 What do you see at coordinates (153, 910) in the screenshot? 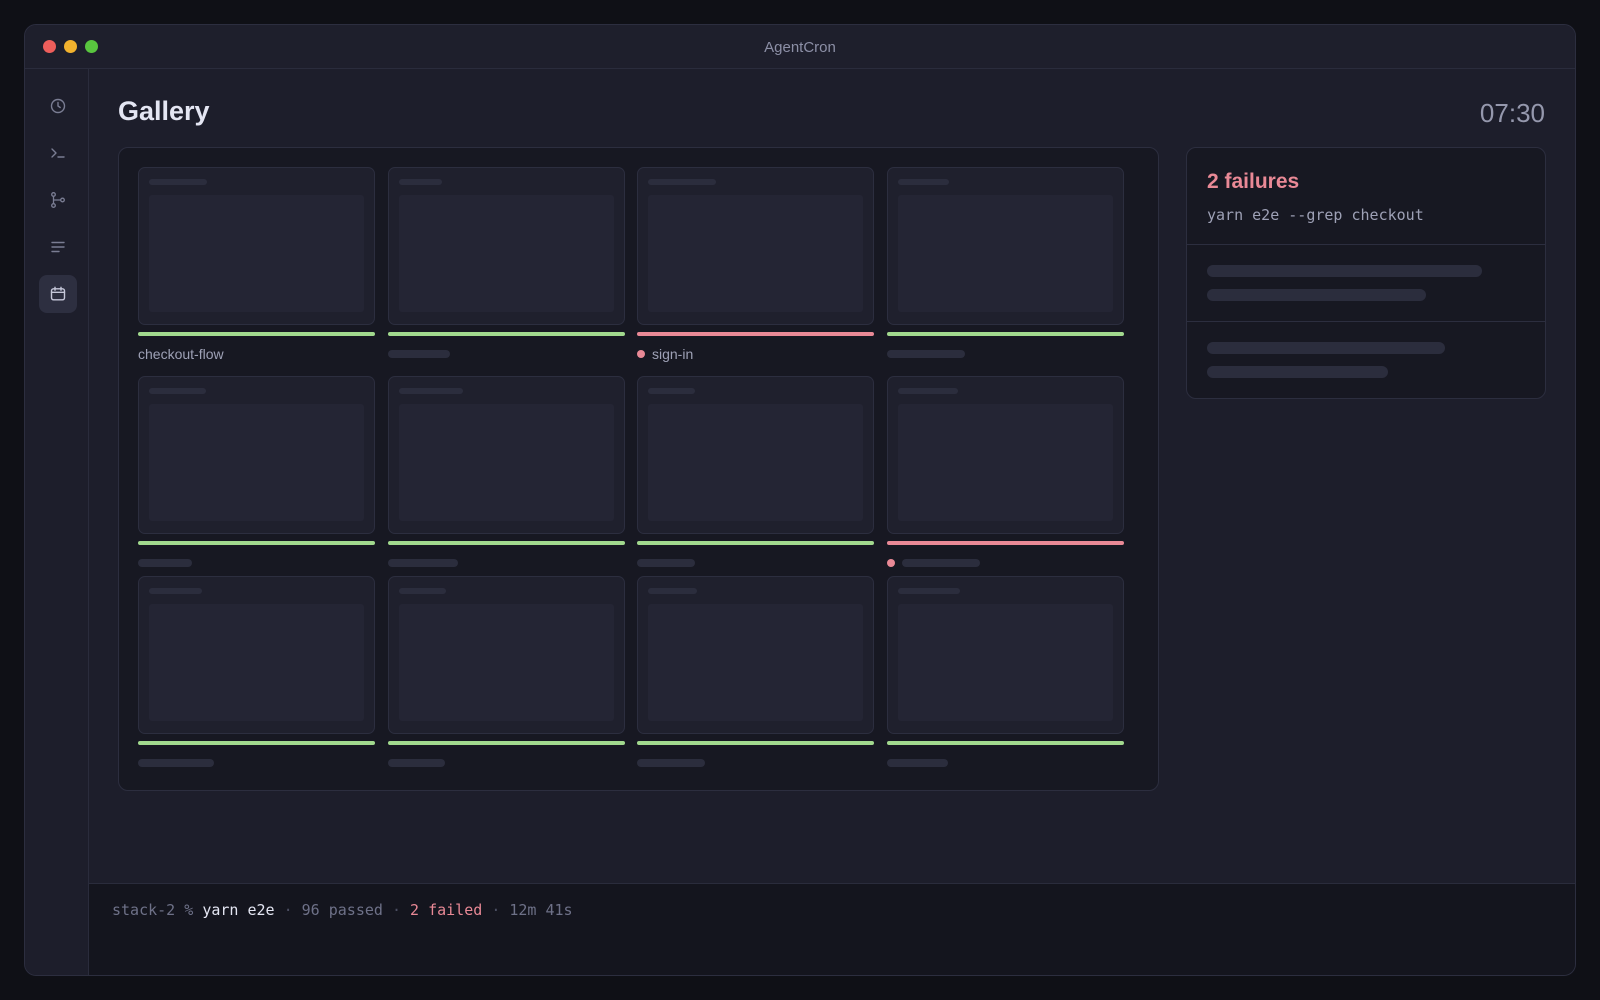
I see `terminal-prompt: stack-2 %` at bounding box center [153, 910].